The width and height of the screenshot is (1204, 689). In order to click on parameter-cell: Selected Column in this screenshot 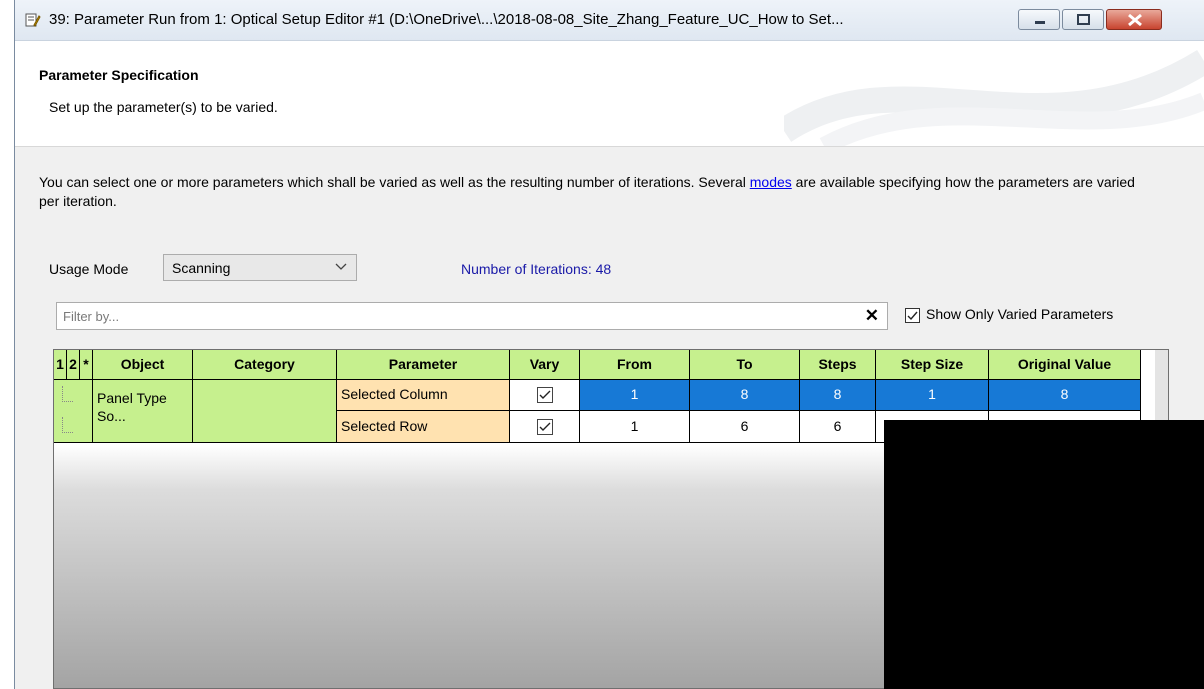, I will do `click(423, 395)`.